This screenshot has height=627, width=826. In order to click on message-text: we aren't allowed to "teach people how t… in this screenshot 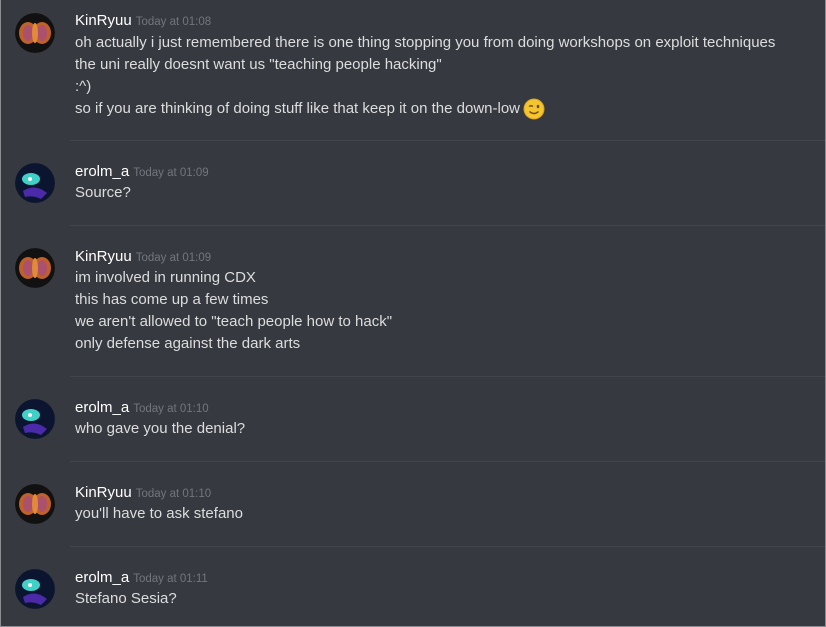, I will do `click(234, 321)`.